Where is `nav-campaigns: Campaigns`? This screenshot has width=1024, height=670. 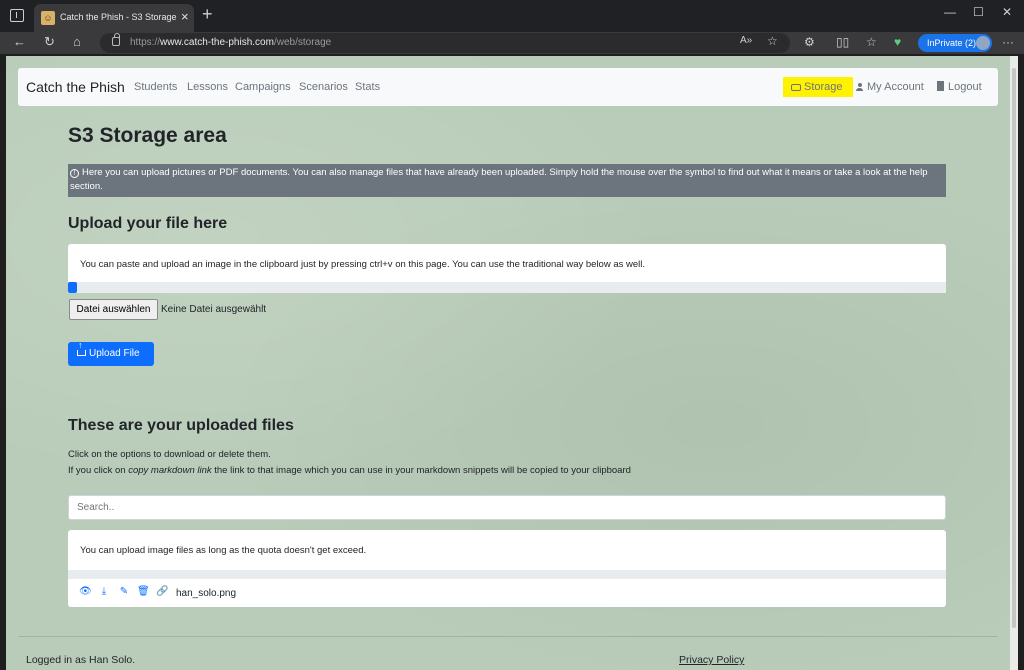 nav-campaigns: Campaigns is located at coordinates (263, 87).